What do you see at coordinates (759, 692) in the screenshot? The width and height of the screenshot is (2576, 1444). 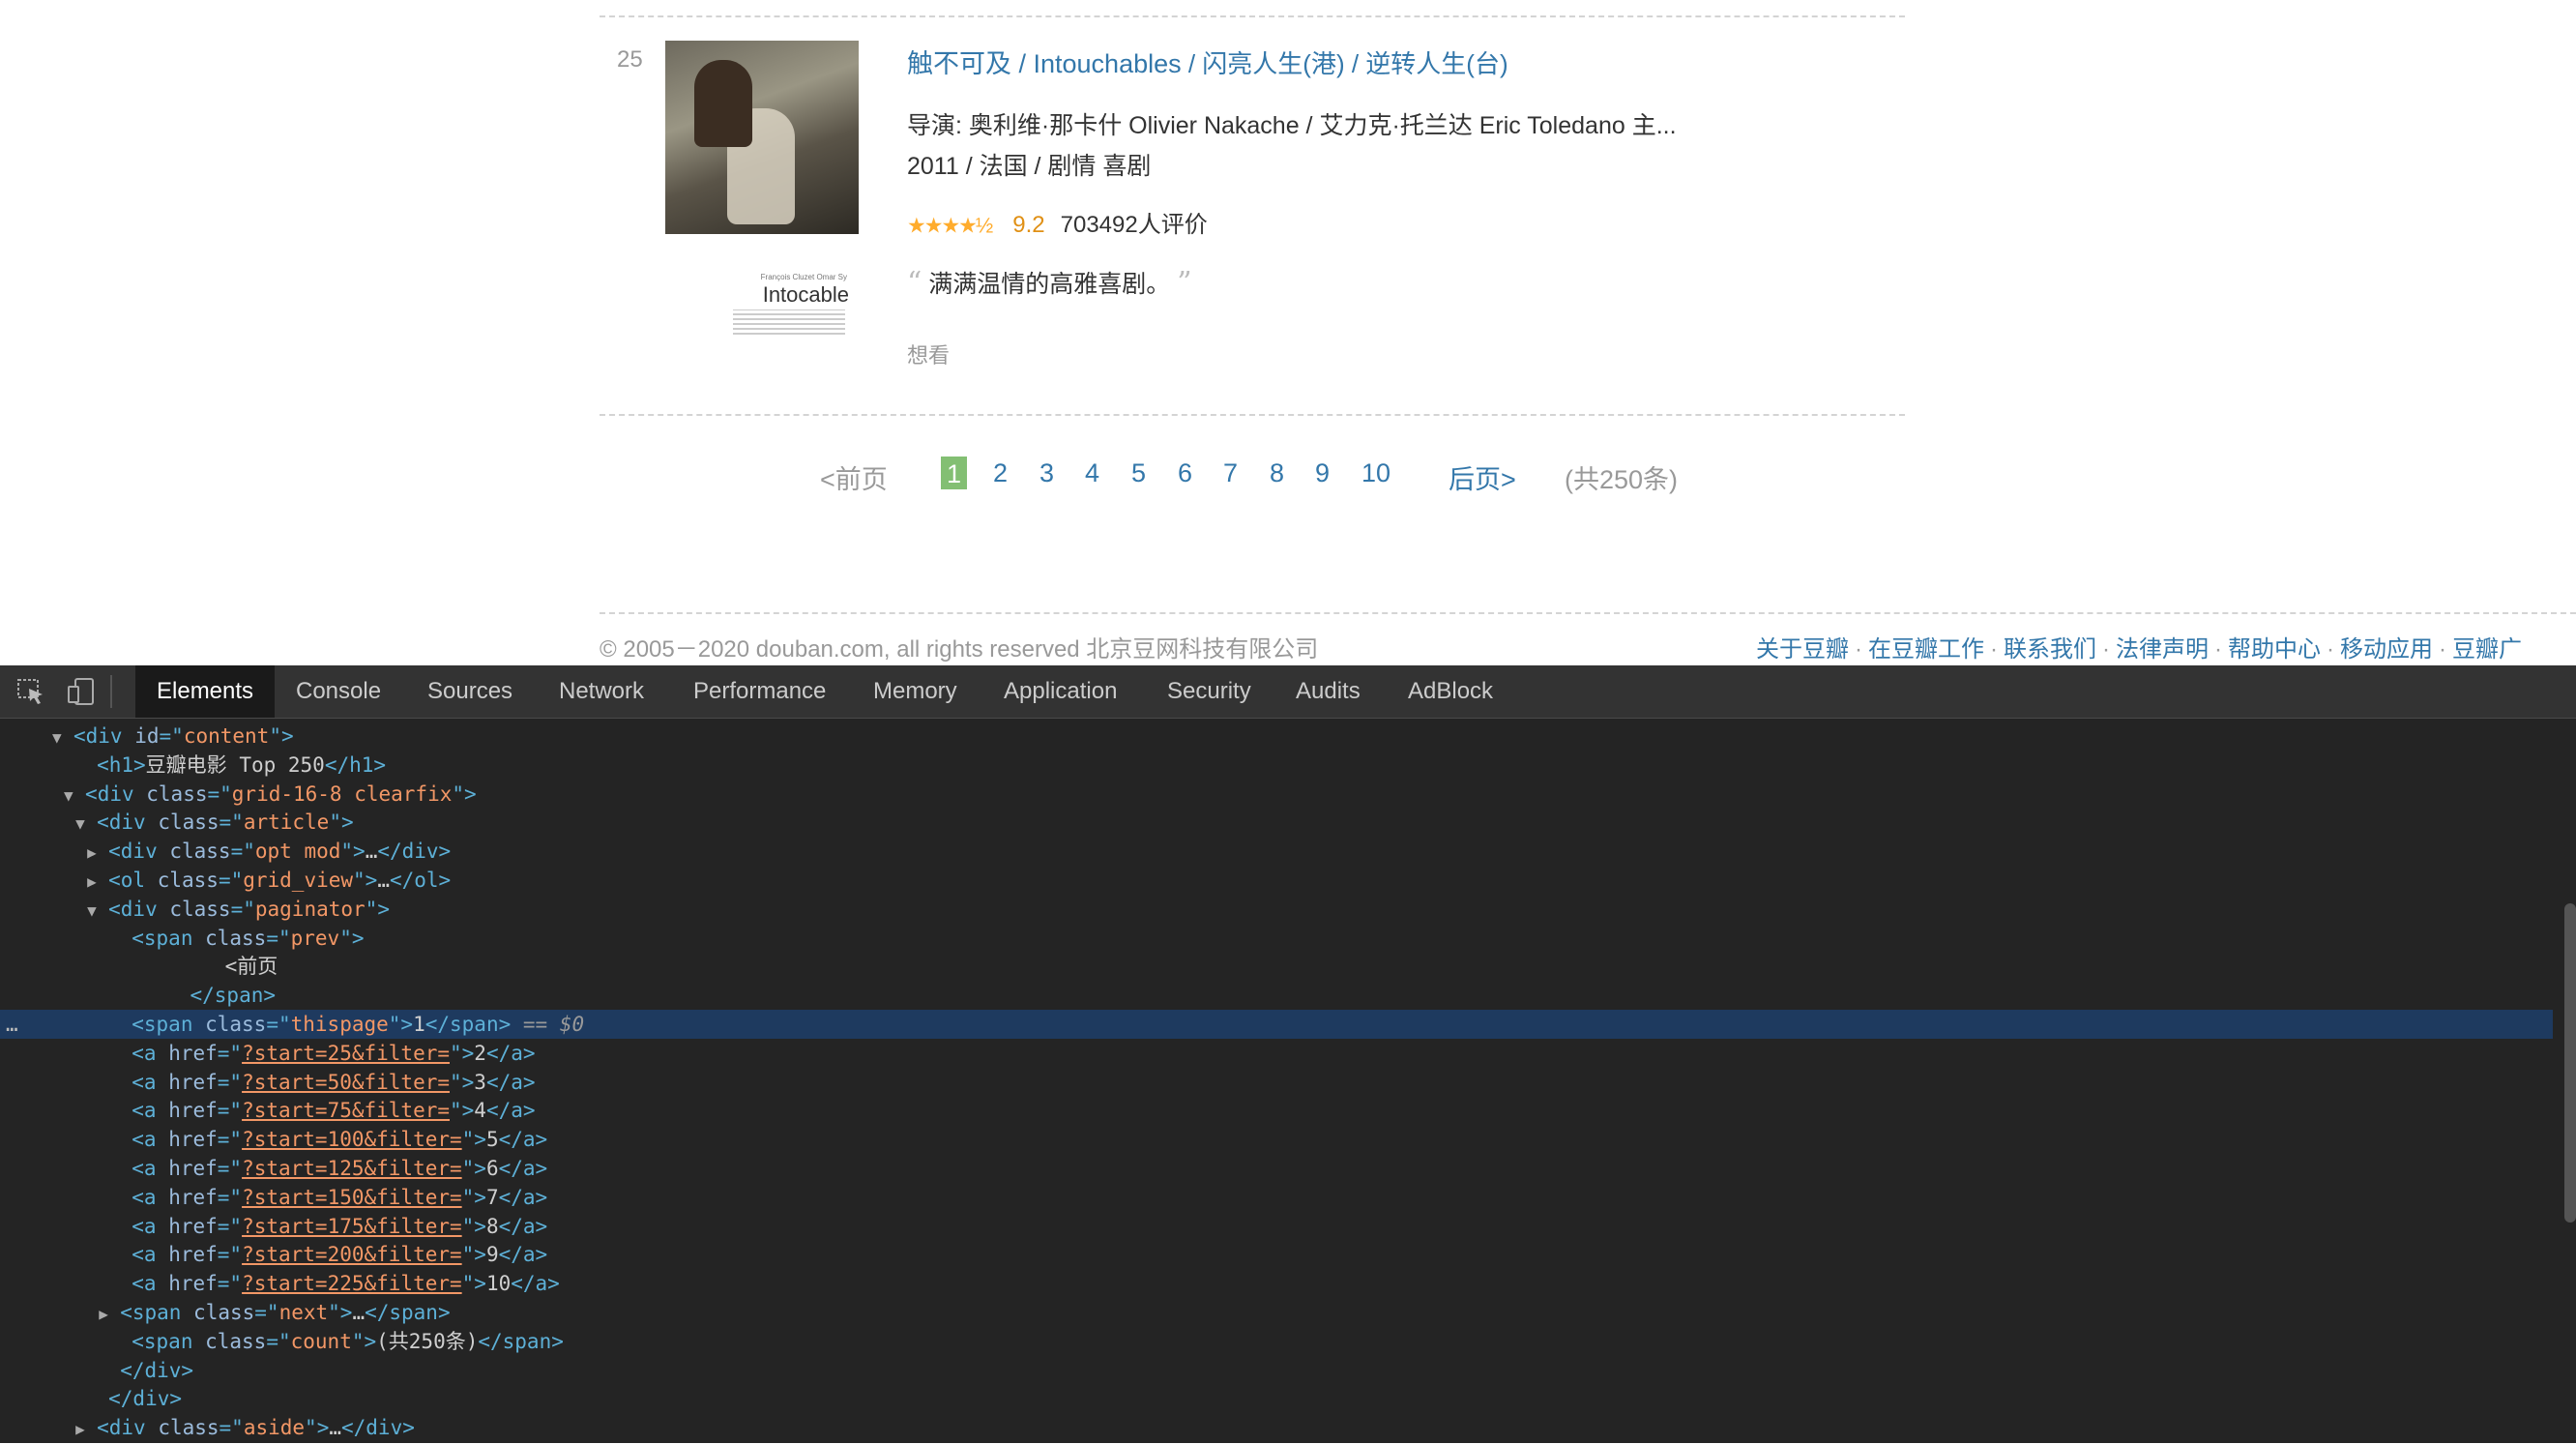 I see `tab-performance: Performance` at bounding box center [759, 692].